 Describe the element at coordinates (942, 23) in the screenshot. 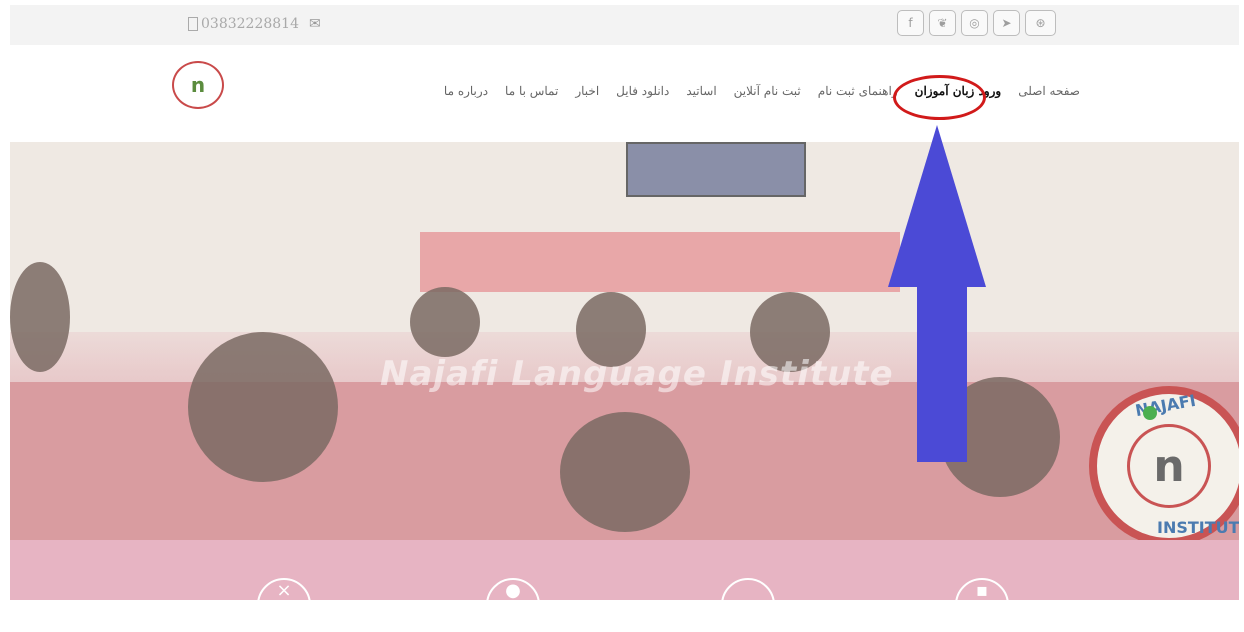

I see `twitter-icon: ❦` at that location.